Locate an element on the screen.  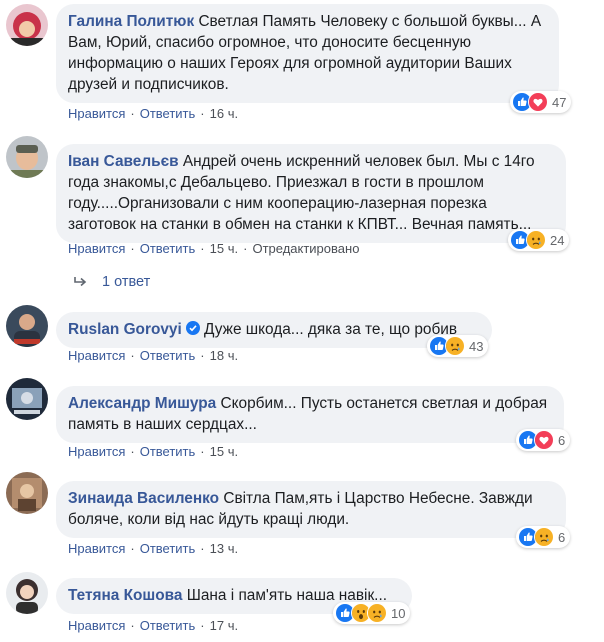
comment-author: Тетяна Кошова is located at coordinates (125, 595).